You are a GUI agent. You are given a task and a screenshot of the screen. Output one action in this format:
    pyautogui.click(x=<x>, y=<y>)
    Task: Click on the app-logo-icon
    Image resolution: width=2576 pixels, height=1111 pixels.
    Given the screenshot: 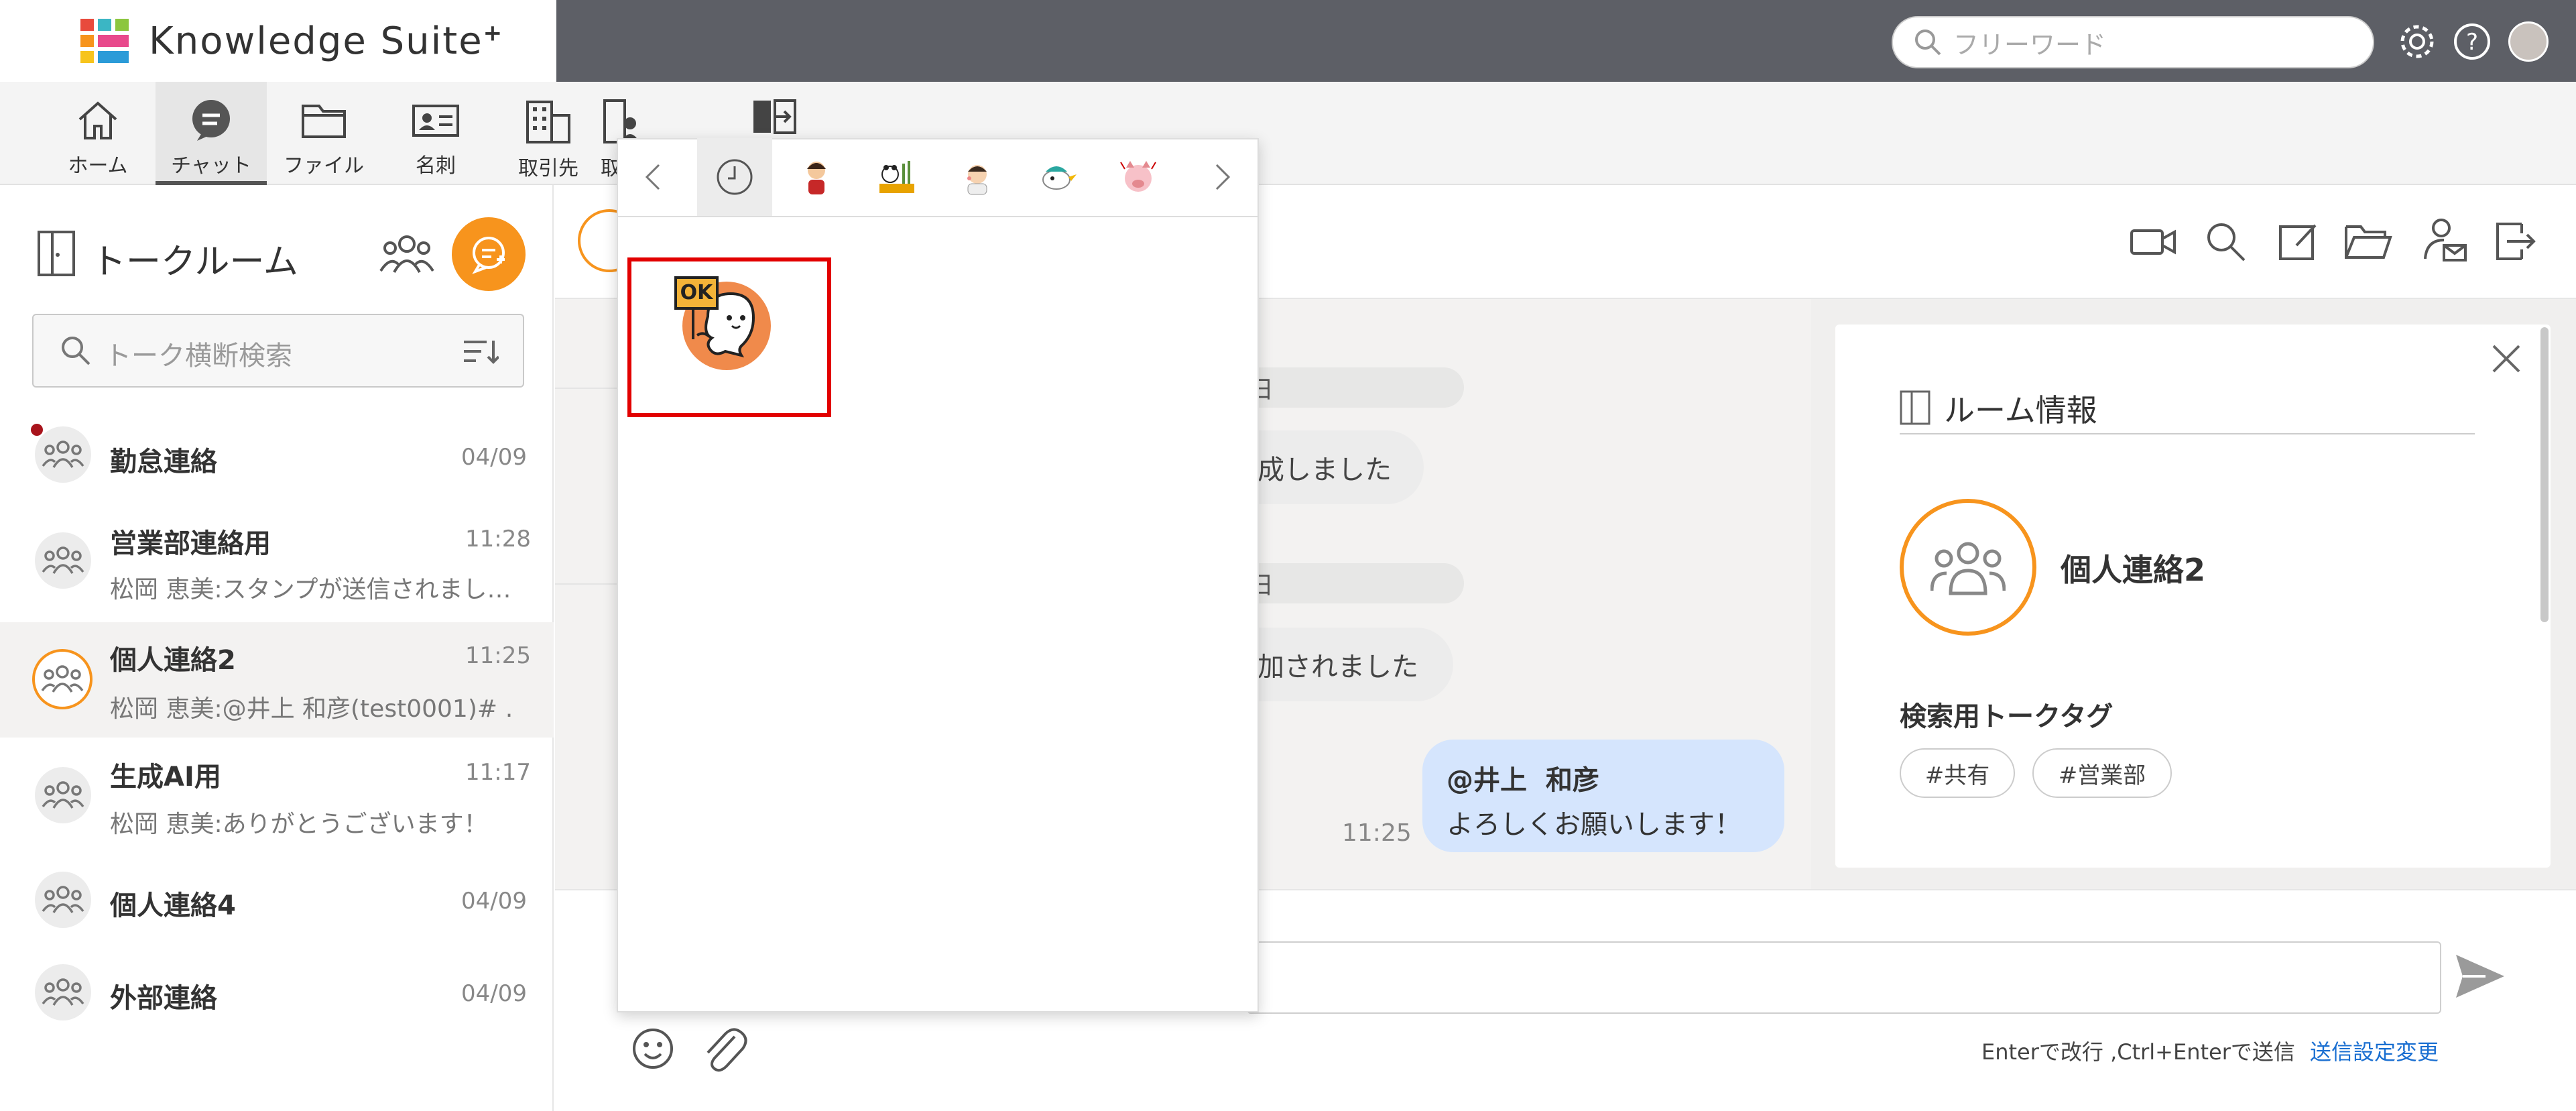 What is the action you would take?
    pyautogui.click(x=105, y=41)
    